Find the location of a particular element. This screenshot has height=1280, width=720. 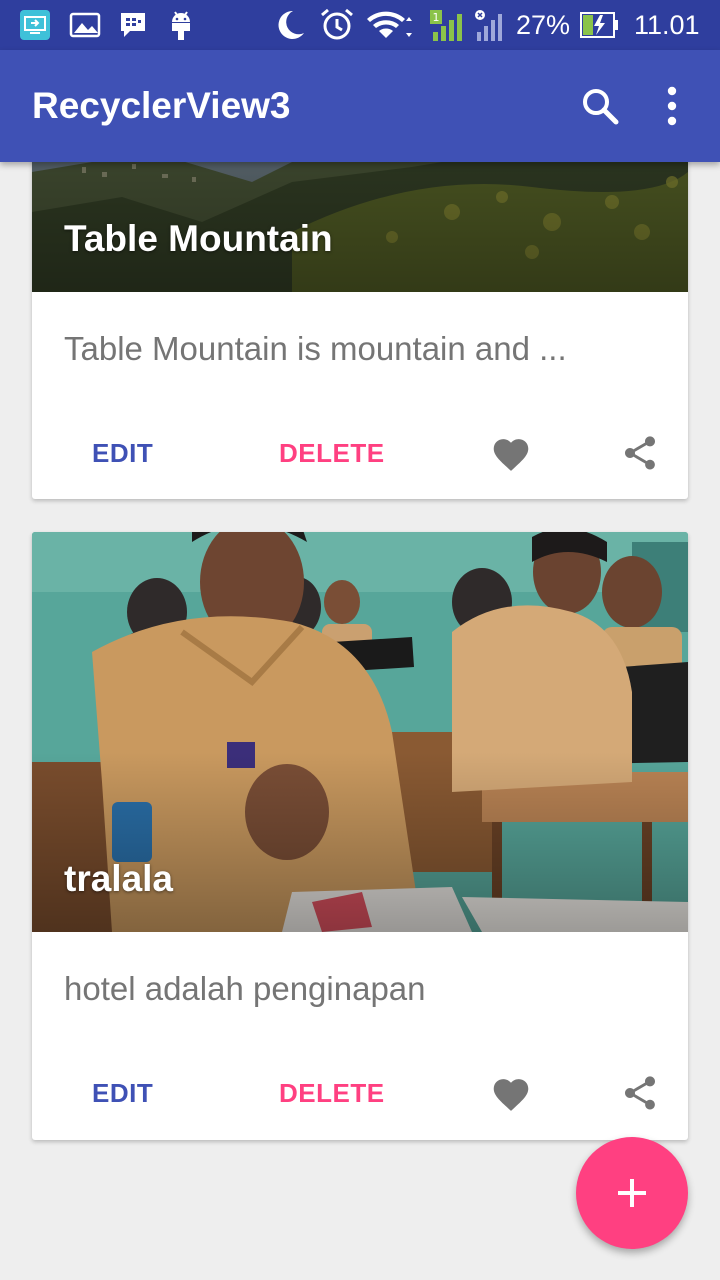

bbm-icon is located at coordinates (133, 25).